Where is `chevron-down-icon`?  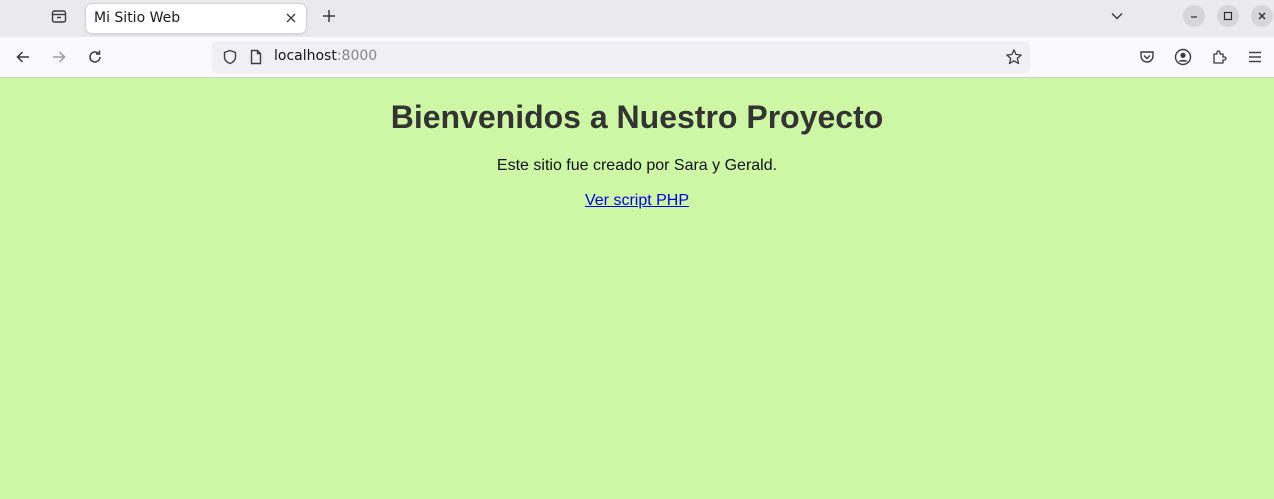 chevron-down-icon is located at coordinates (1117, 16).